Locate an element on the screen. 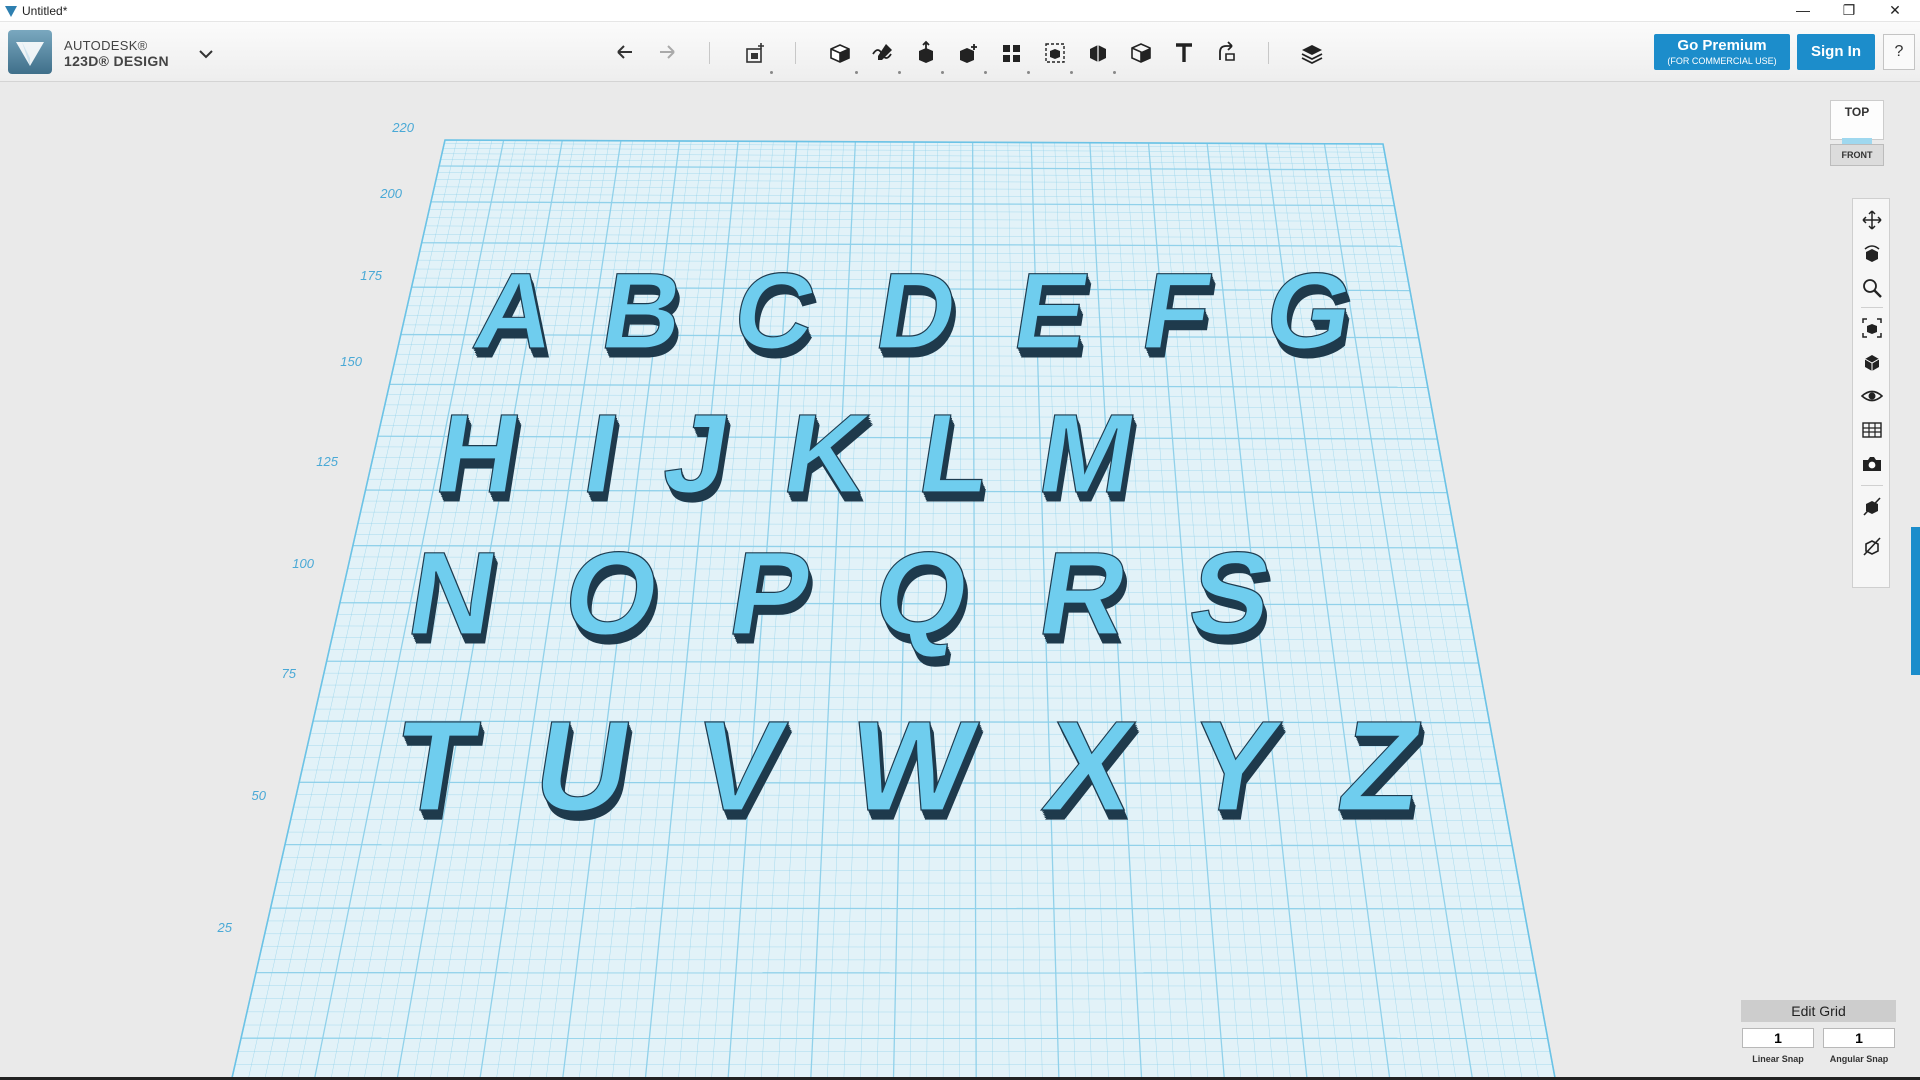 This screenshot has height=1080, width=1920. grid-axis-label: 175 is located at coordinates (371, 275).